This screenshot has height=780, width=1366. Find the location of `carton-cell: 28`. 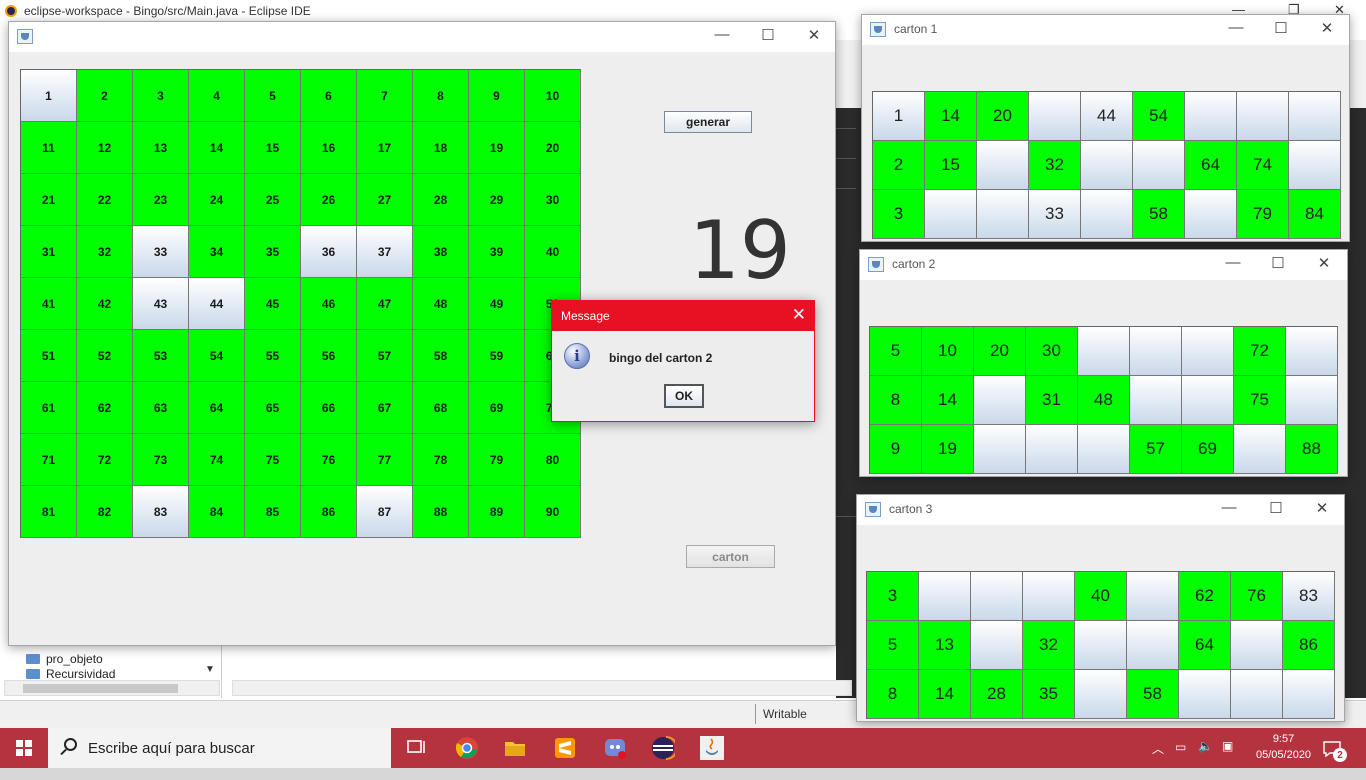

carton-cell: 28 is located at coordinates (997, 694).